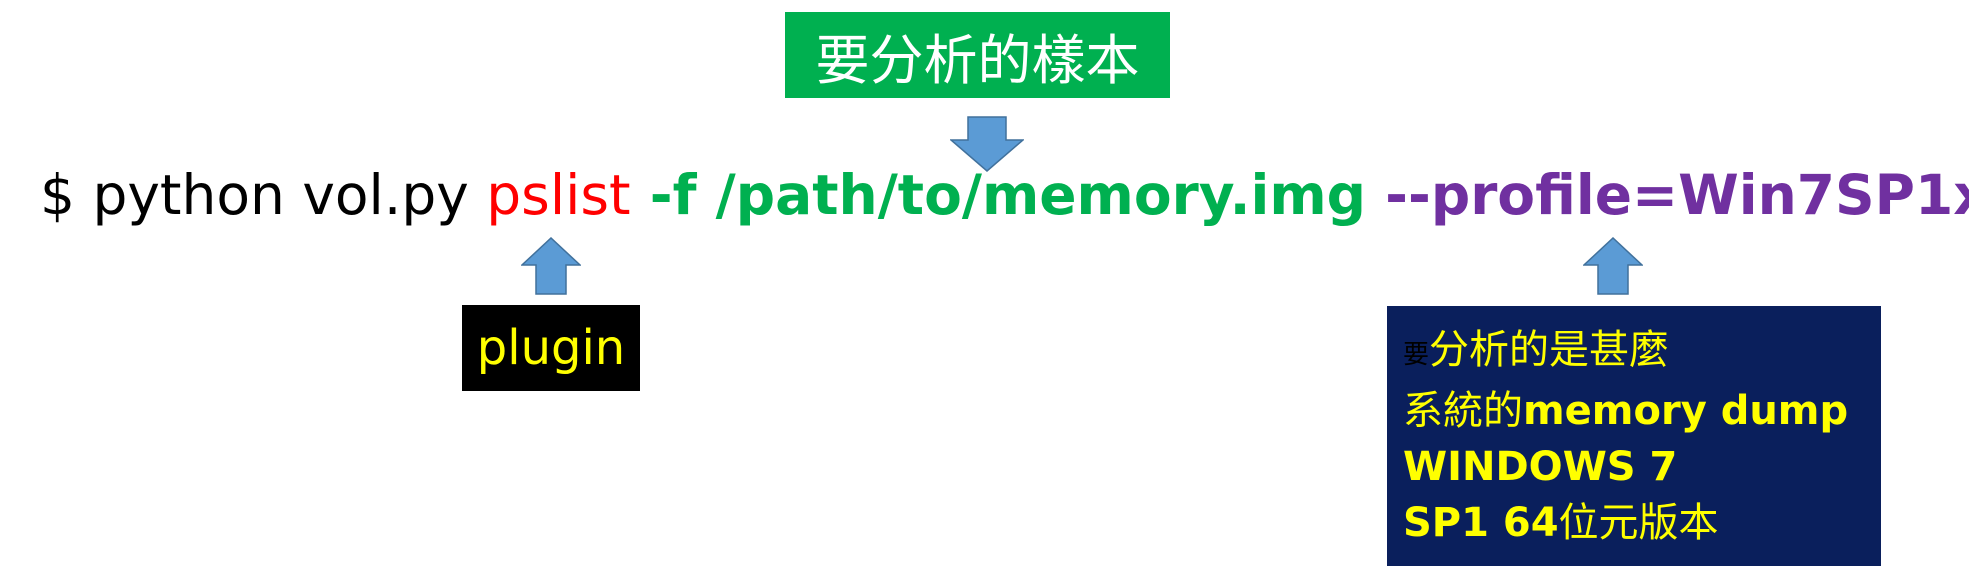  What do you see at coordinates (977, 60) in the screenshot?
I see `sample-label-text: 要分析的樣本` at bounding box center [977, 60].